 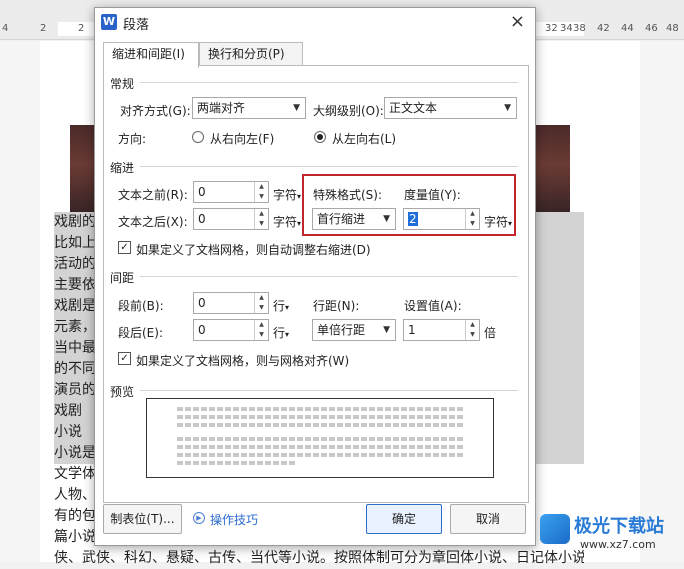 I want to click on line-spacing-label: 行距(N):, so click(x=336, y=306).